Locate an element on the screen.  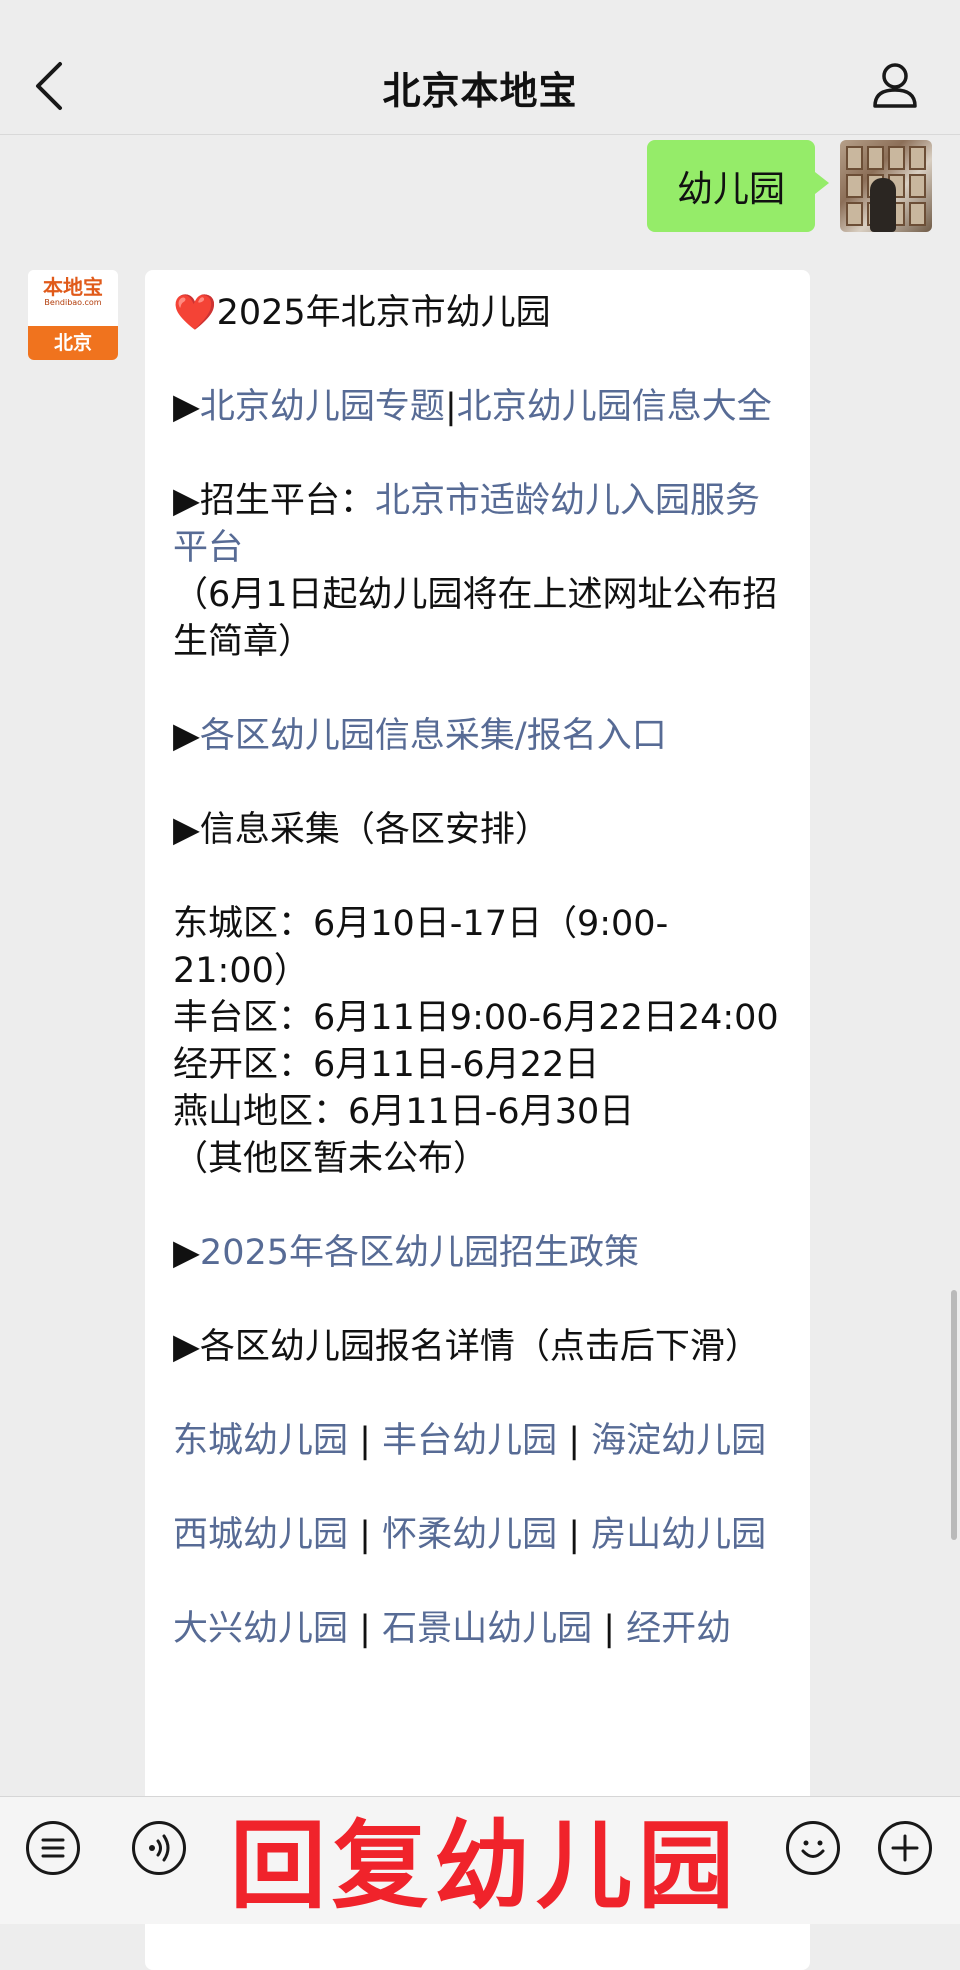
bot-avatar: 本地宝 Bendibao.com 北京 is located at coordinates (73, 315).